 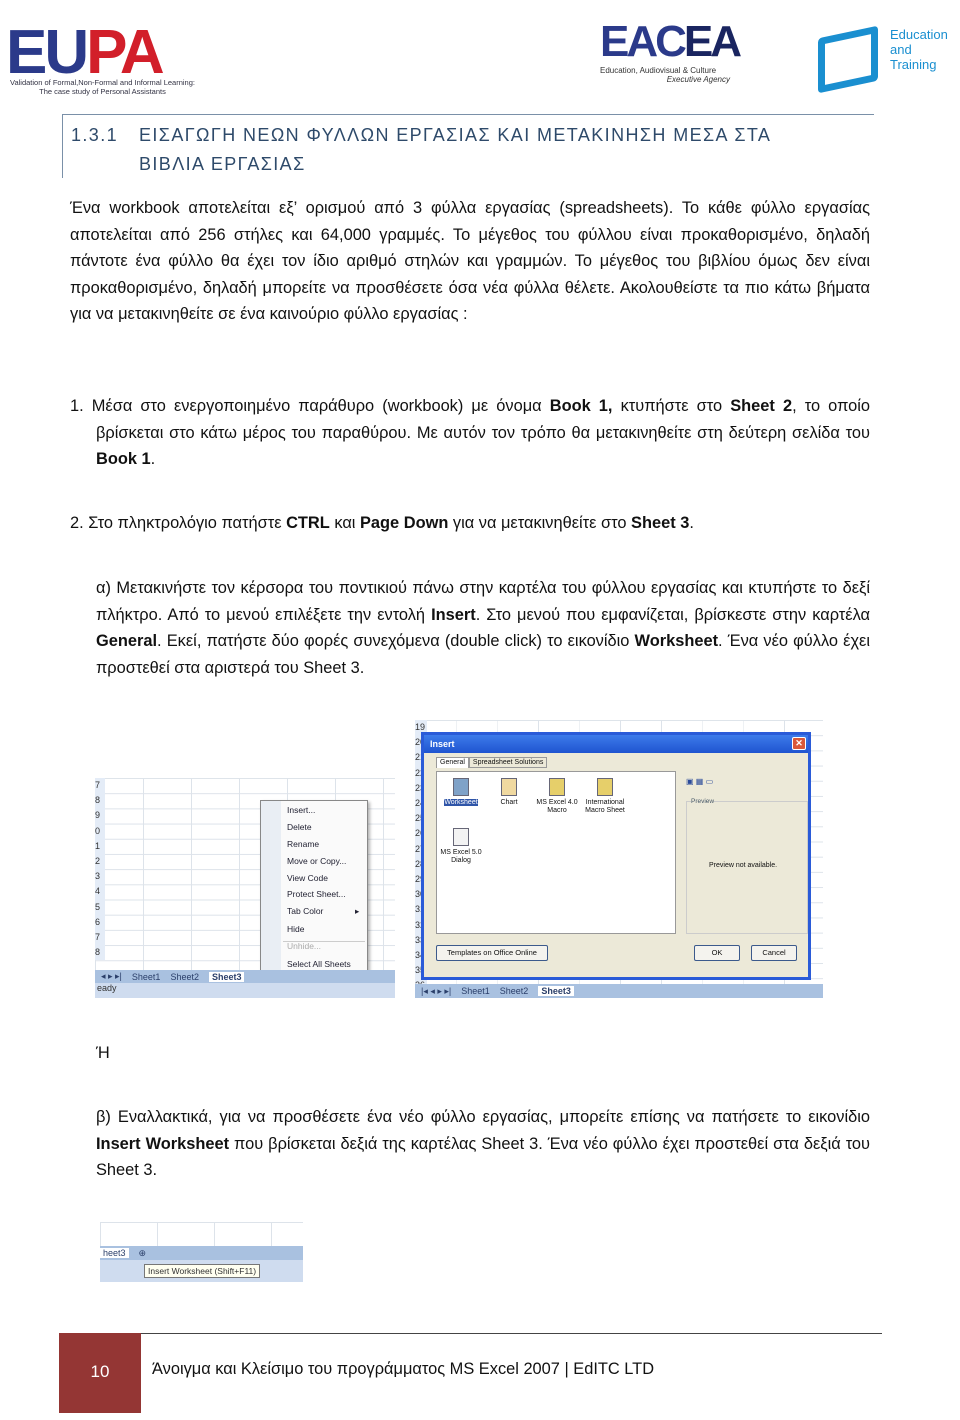 I want to click on row-number: 3, so click(x=100, y=876).